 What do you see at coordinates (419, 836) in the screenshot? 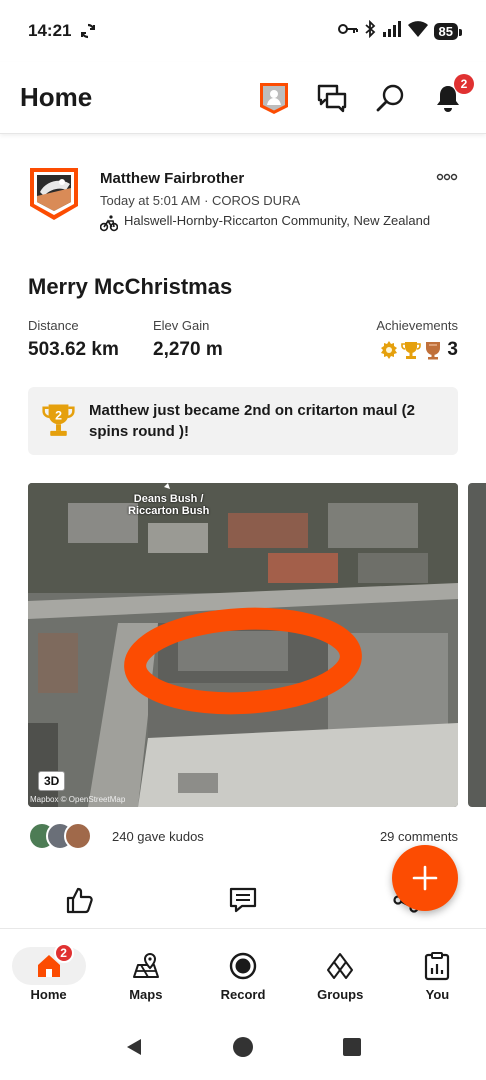
I see `comments-count: 29 comments` at bounding box center [419, 836].